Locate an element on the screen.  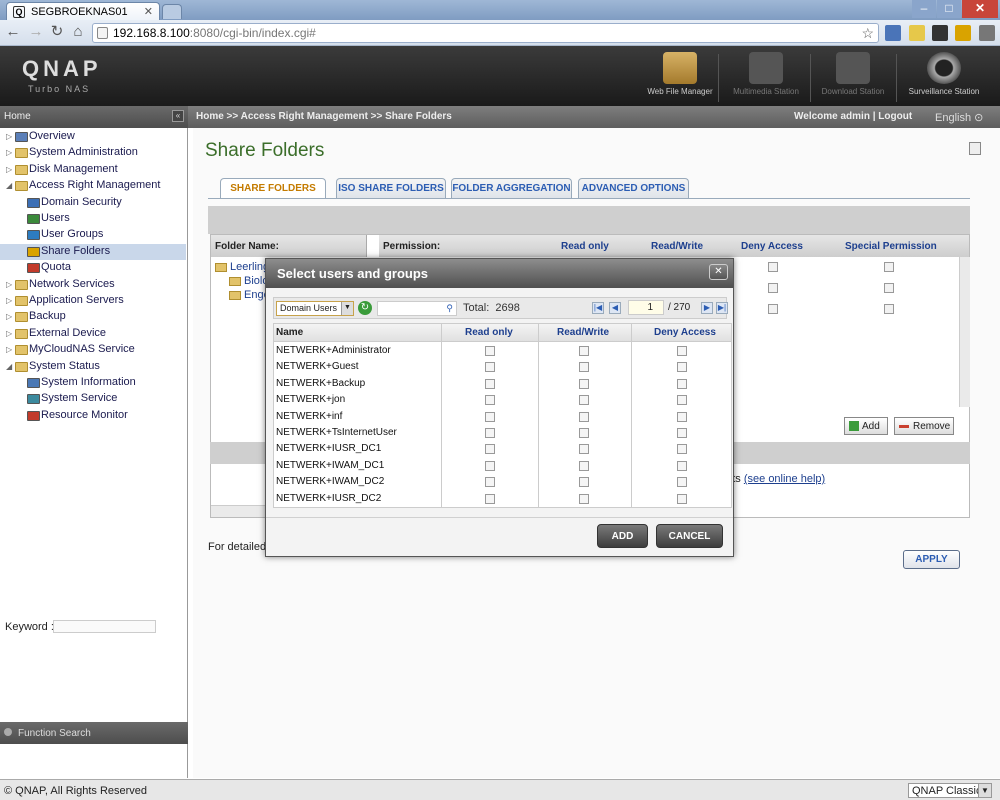
close-window-button: ✕ is located at coordinates (980, 9).